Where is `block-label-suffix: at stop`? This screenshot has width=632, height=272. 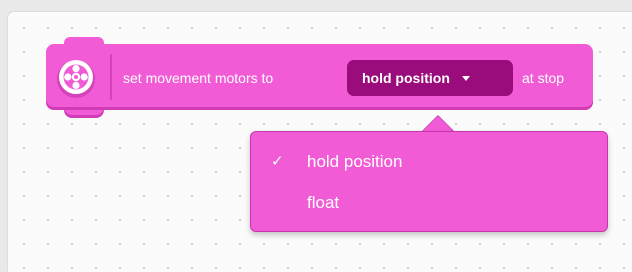 block-label-suffix: at stop is located at coordinates (543, 78).